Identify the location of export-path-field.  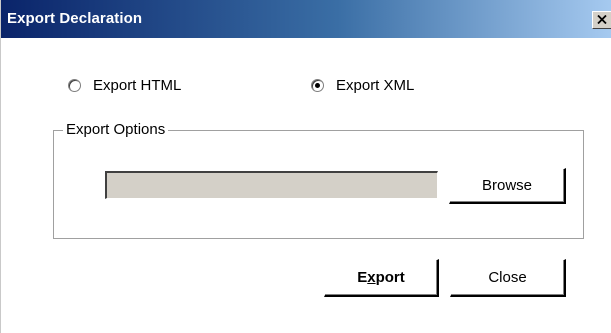
(271, 185).